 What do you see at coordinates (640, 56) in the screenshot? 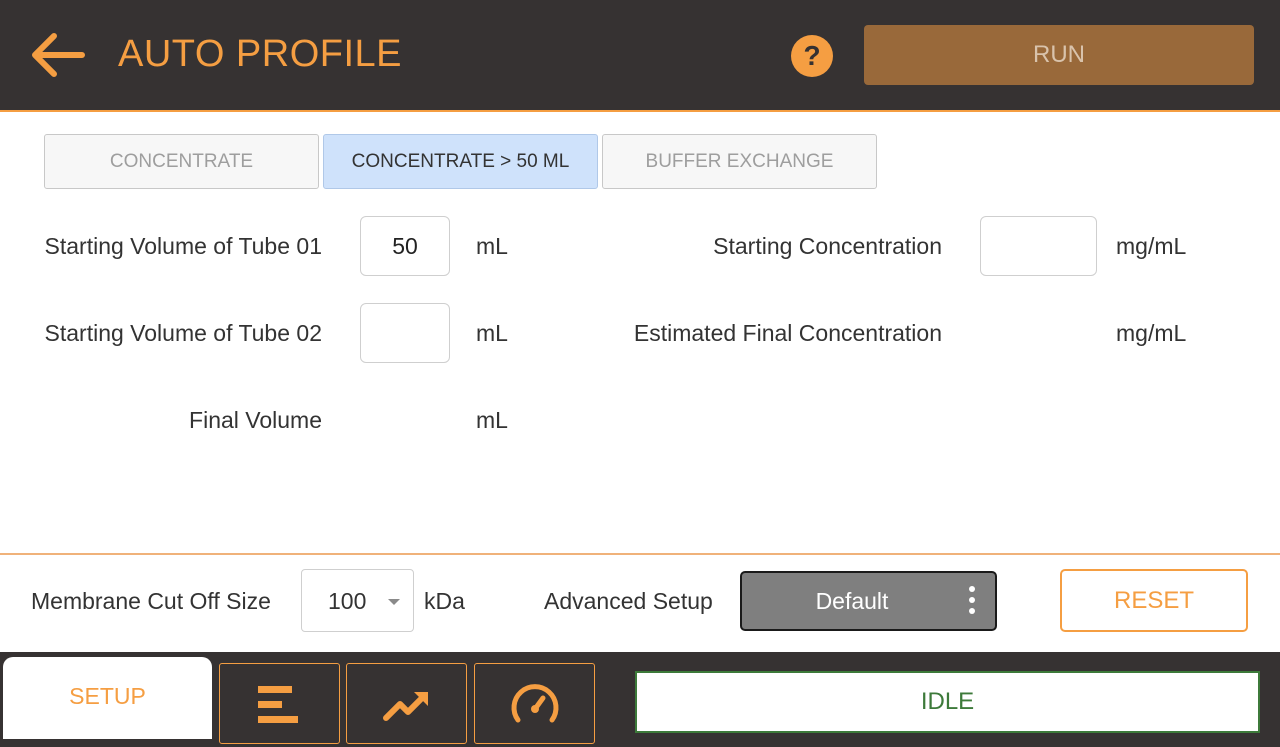
I see `app-header: AUTO PROFILE ? RUN` at bounding box center [640, 56].